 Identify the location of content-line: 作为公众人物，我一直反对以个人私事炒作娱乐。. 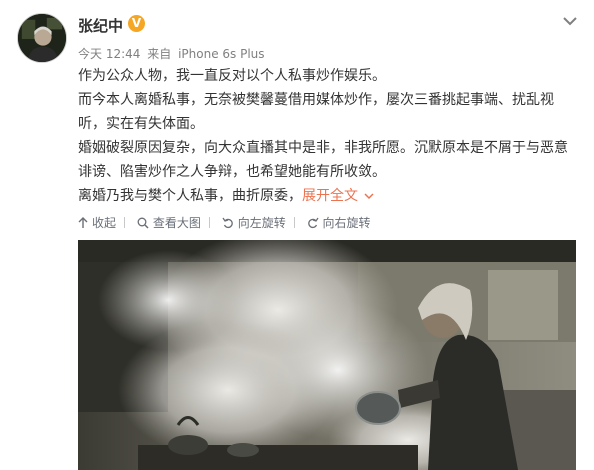
(232, 76).